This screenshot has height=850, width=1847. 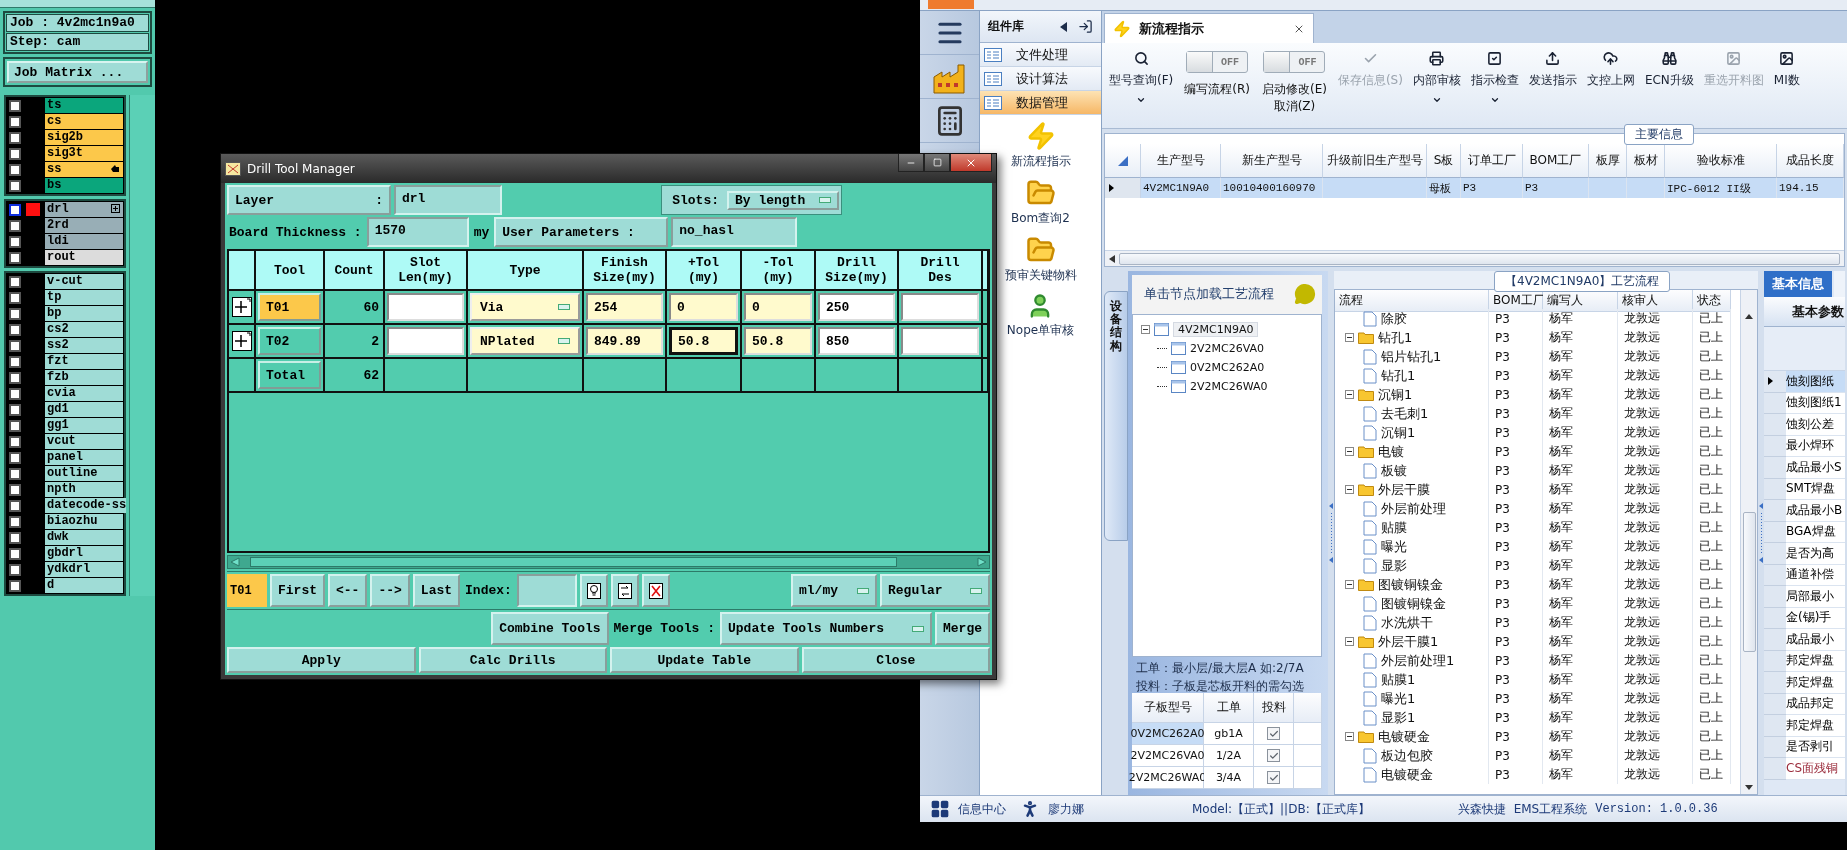 I want to click on column-header: 成品长度, so click(x=1810, y=161).